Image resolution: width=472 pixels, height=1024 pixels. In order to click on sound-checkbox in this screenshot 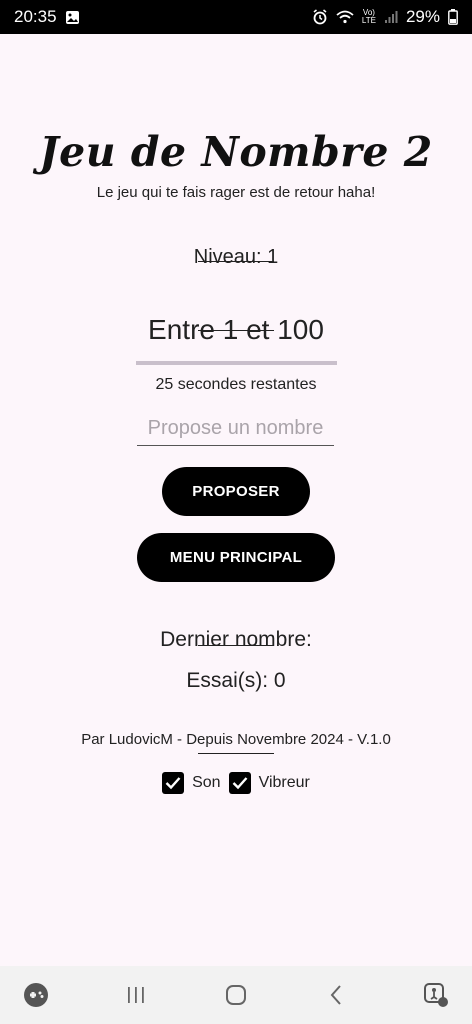, I will do `click(173, 783)`.